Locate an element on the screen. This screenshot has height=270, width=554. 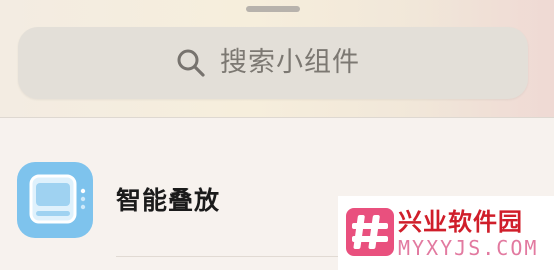
search-placeholder: 搜索小组件 is located at coordinates (290, 63).